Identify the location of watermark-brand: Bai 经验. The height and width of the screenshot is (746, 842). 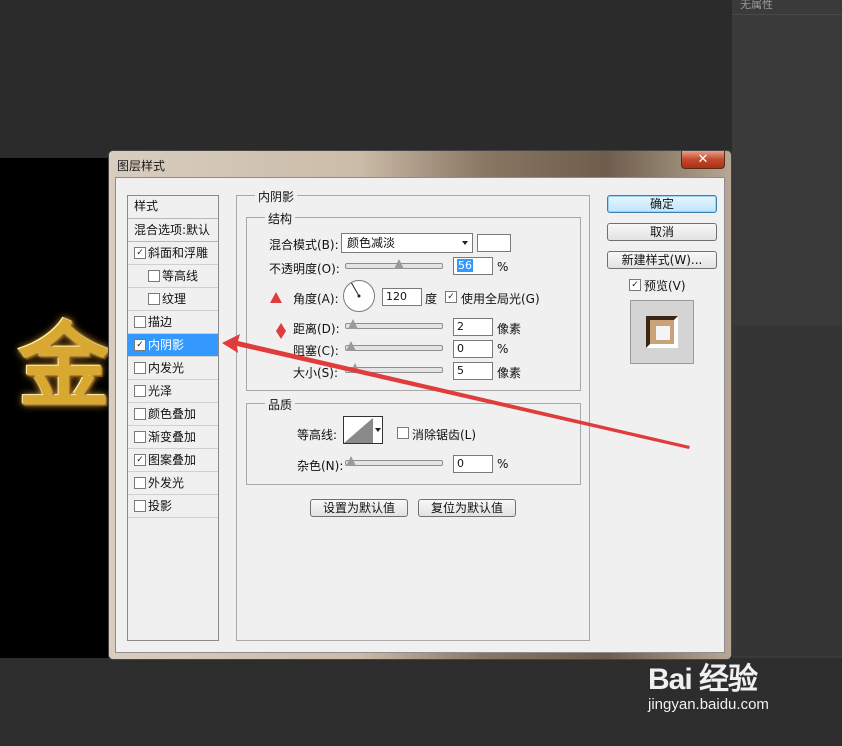
(703, 679).